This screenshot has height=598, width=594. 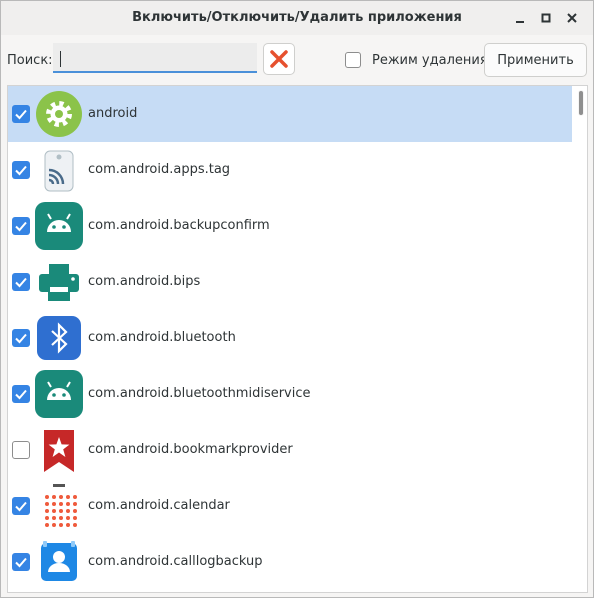 I want to click on package-name: com.android.bookmarkprovider, so click(x=190, y=449).